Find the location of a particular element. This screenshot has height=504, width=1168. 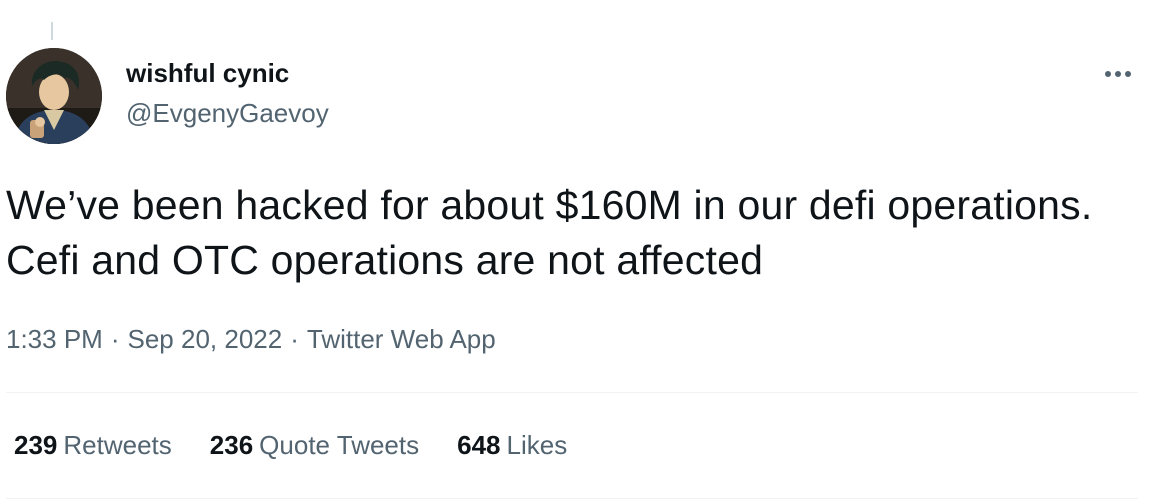

retweets-count: 239 is located at coordinates (36, 445).